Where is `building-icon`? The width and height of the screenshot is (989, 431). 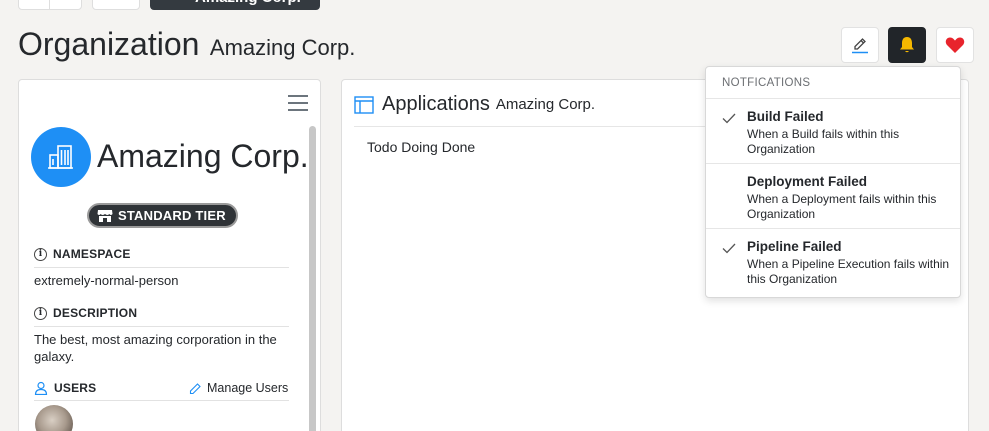
building-icon is located at coordinates (60, 157).